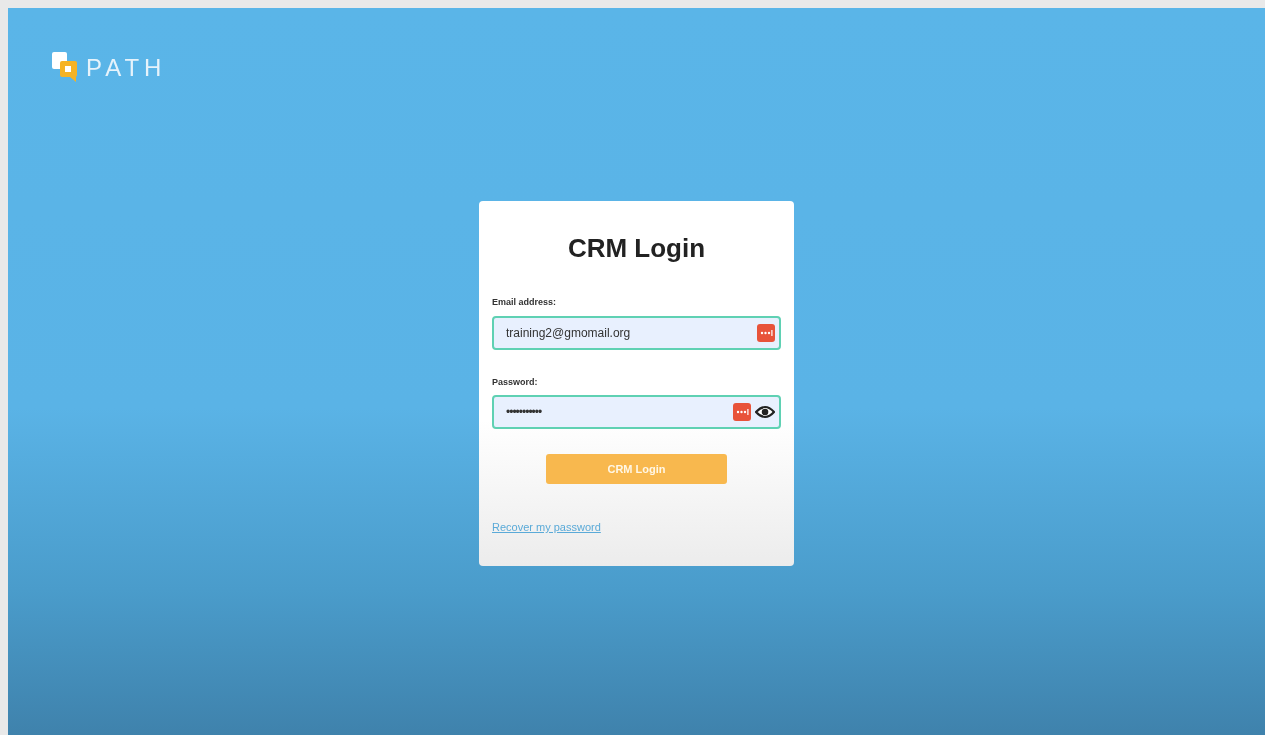 This screenshot has width=1265, height=735. What do you see at coordinates (636, 248) in the screenshot?
I see `login-title: CRM Login` at bounding box center [636, 248].